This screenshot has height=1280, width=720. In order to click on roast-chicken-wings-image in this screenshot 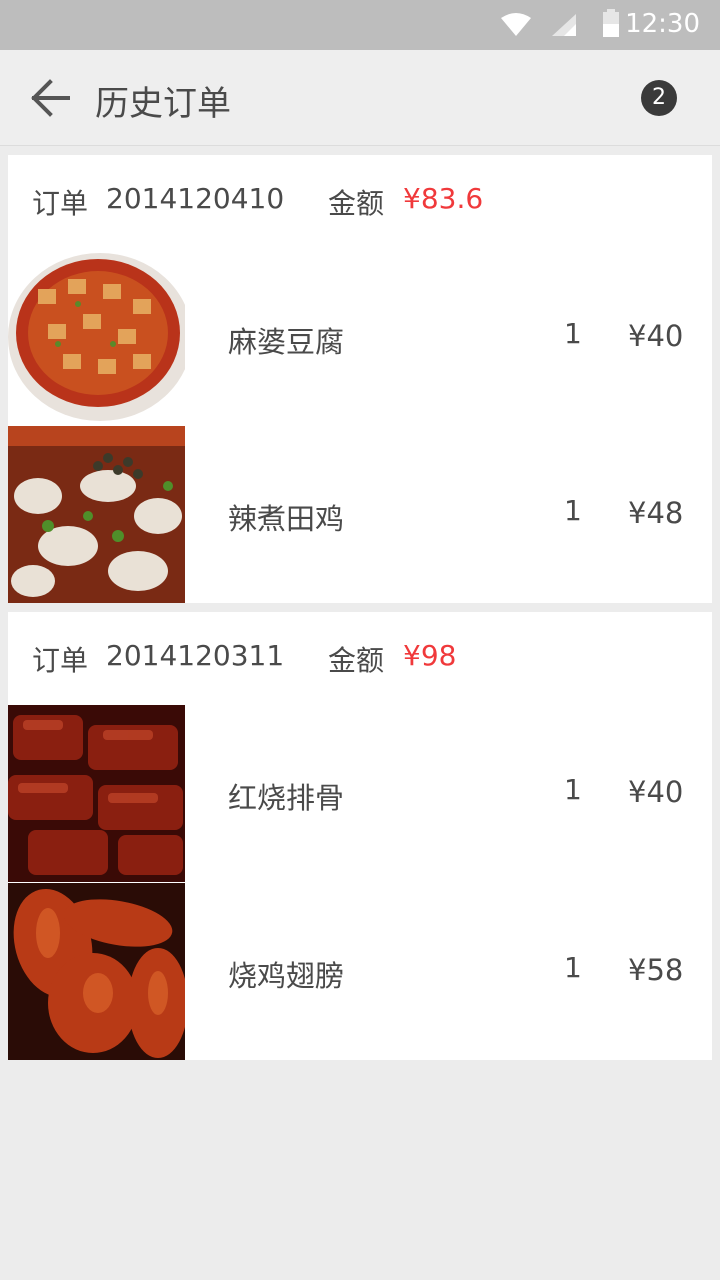, I will do `click(96, 971)`.